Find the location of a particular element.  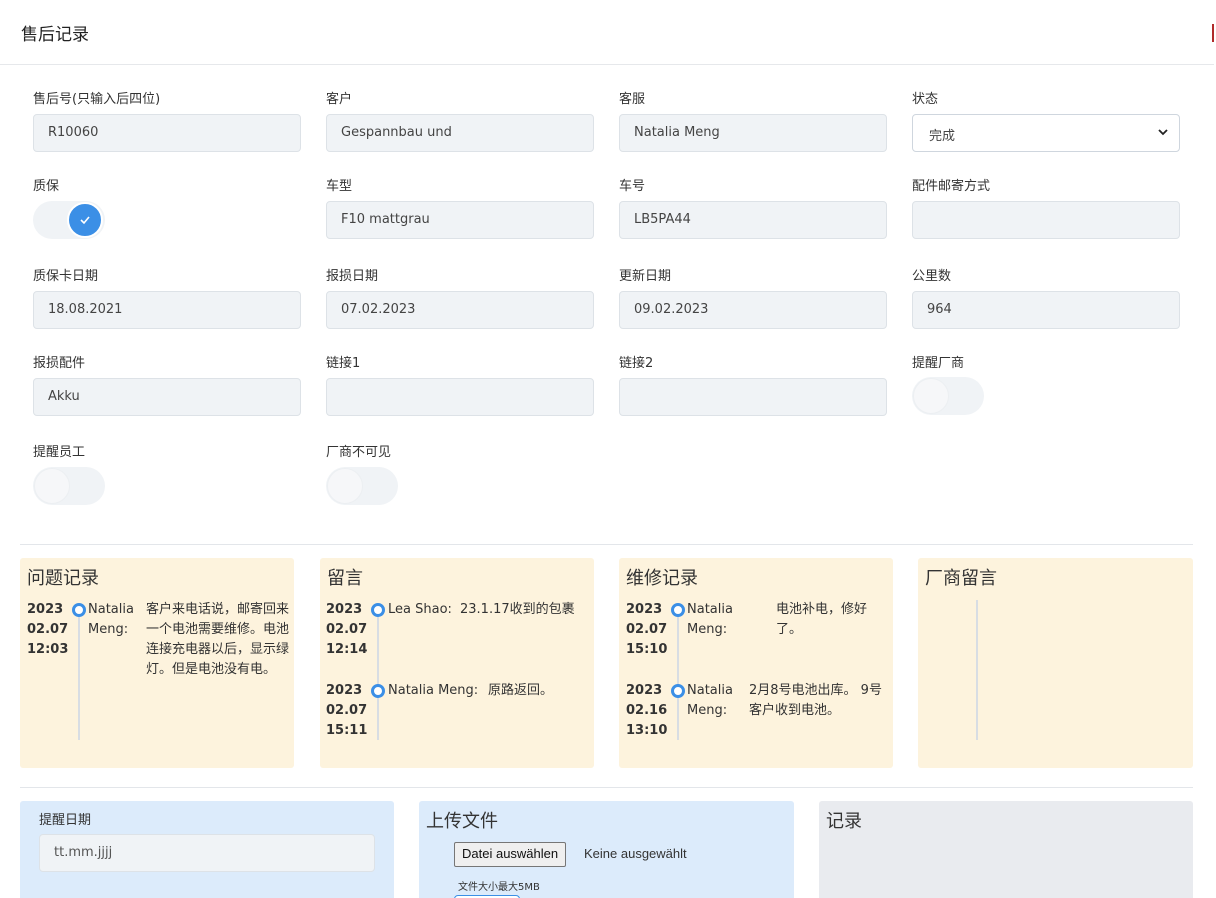

rma-no-input: R10060 is located at coordinates (167, 133).